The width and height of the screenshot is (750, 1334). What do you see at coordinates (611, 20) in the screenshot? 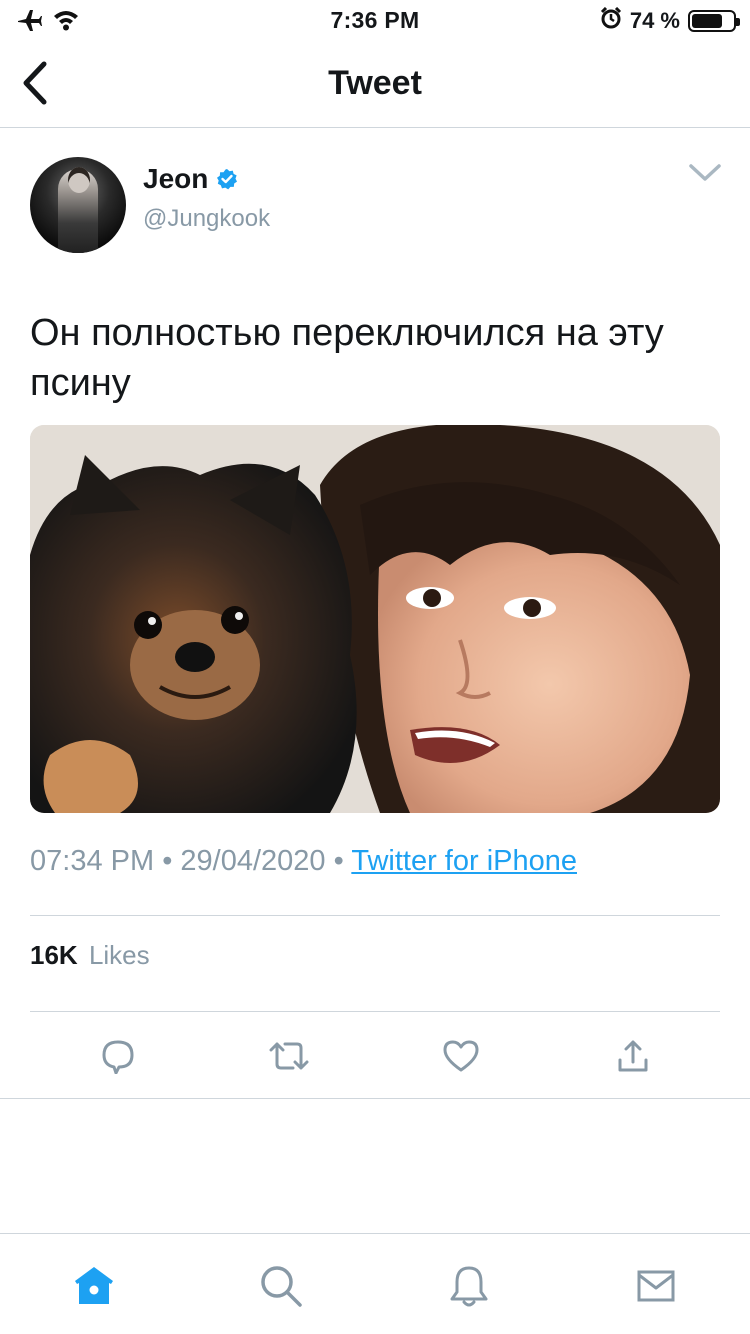
I see `alarm-icon` at bounding box center [611, 20].